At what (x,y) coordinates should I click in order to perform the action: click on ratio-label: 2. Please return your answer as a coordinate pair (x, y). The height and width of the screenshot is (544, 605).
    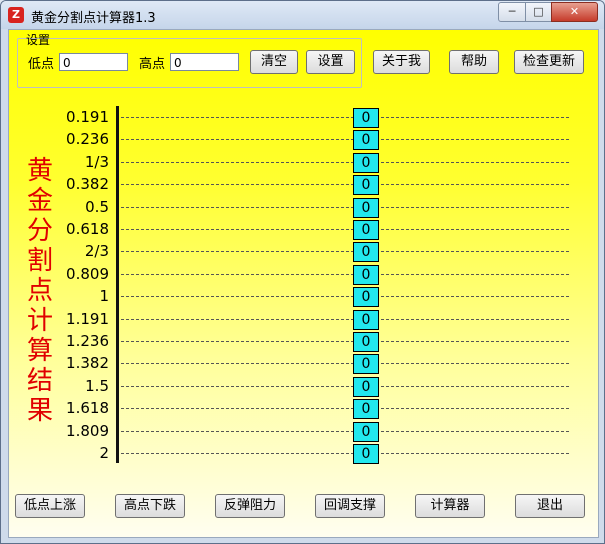
    Looking at the image, I should click on (104, 453).